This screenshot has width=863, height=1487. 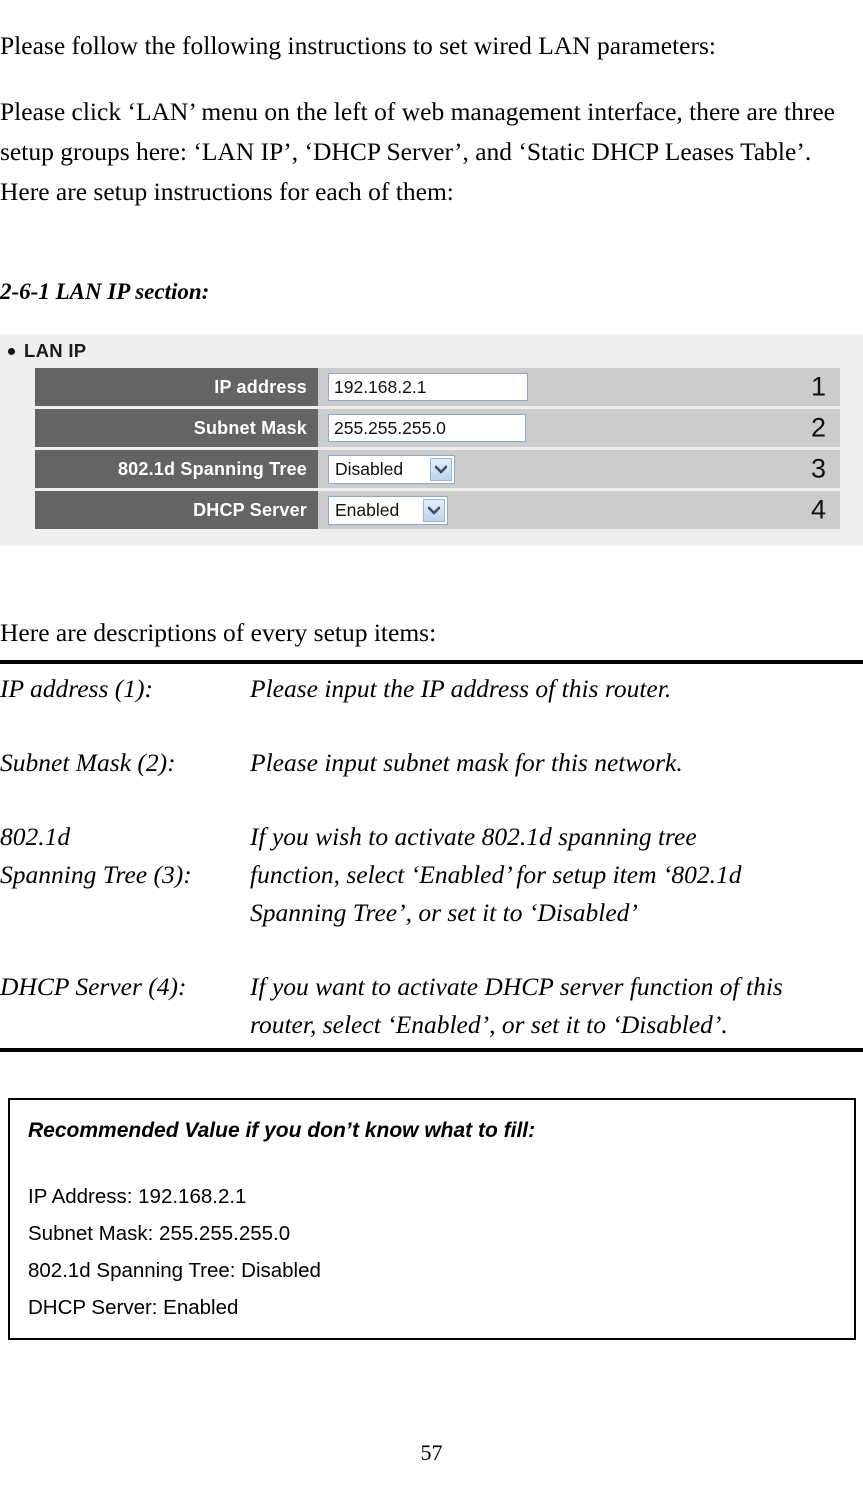 What do you see at coordinates (579, 469) in the screenshot?
I see `row-value-spanning-tree: Disabled 3` at bounding box center [579, 469].